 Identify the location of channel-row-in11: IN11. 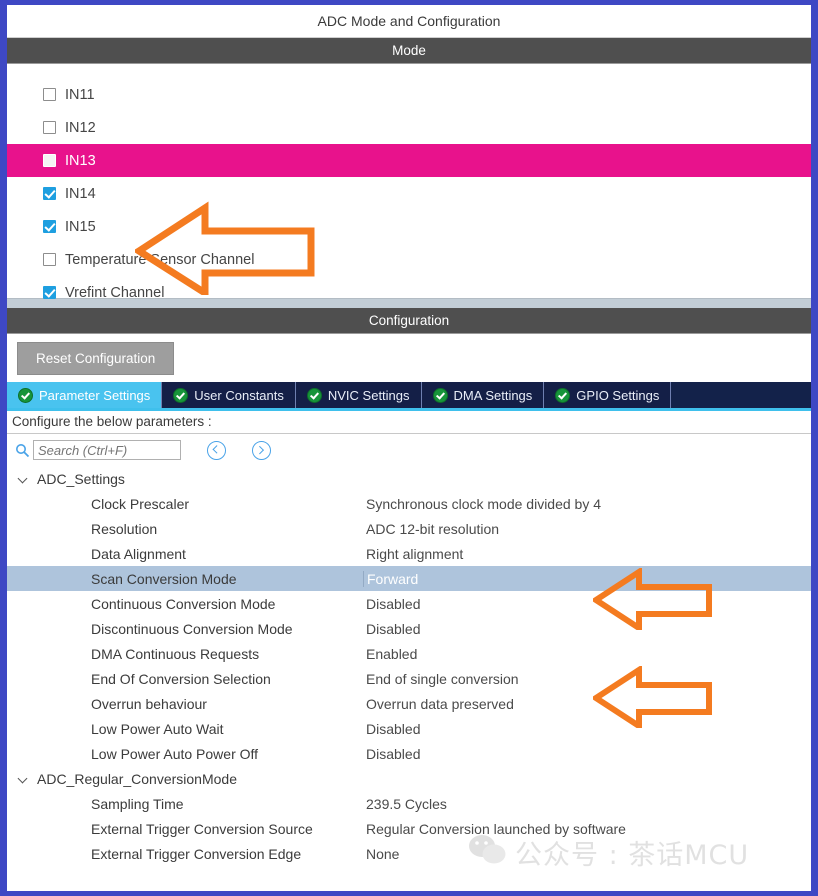
(409, 94).